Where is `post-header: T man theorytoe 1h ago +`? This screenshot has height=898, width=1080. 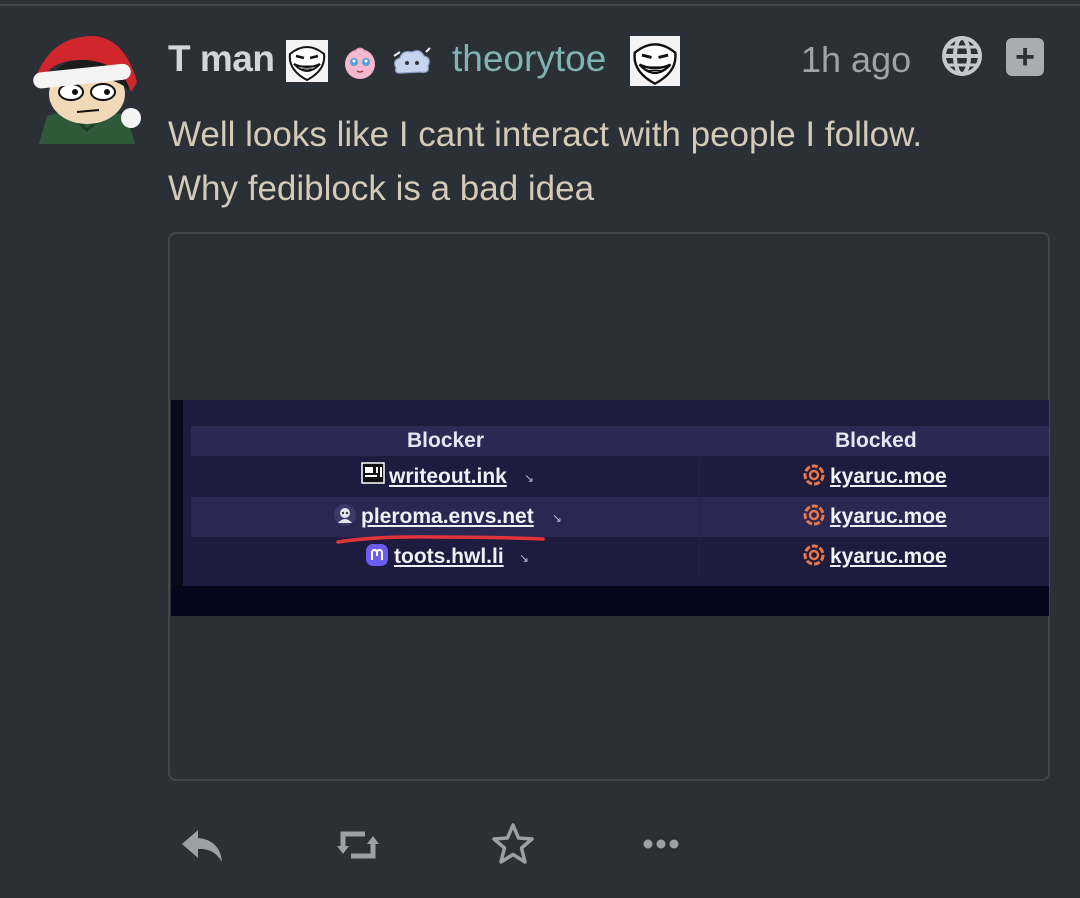
post-header: T man theorytoe 1h ago + is located at coordinates (608, 60).